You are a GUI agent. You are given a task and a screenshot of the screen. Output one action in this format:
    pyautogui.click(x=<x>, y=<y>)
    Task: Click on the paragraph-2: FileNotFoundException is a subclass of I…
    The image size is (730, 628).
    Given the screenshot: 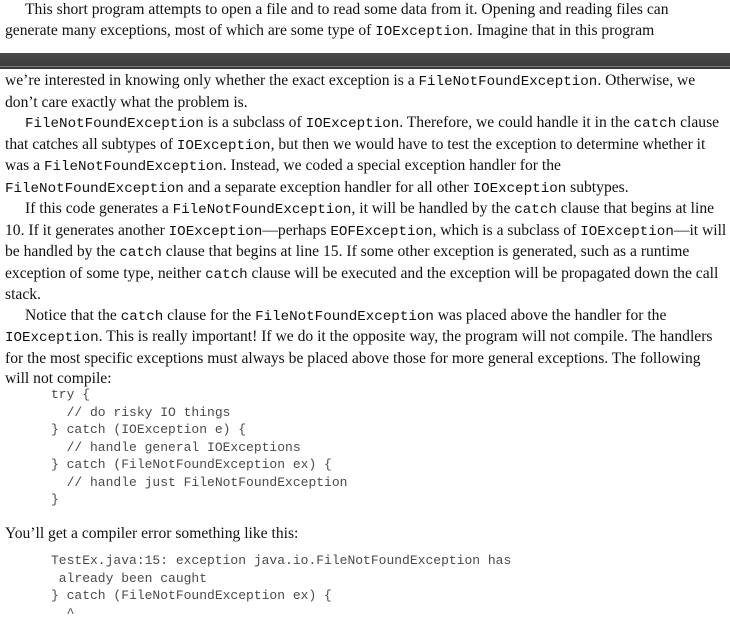 What is the action you would take?
    pyautogui.click(x=366, y=156)
    